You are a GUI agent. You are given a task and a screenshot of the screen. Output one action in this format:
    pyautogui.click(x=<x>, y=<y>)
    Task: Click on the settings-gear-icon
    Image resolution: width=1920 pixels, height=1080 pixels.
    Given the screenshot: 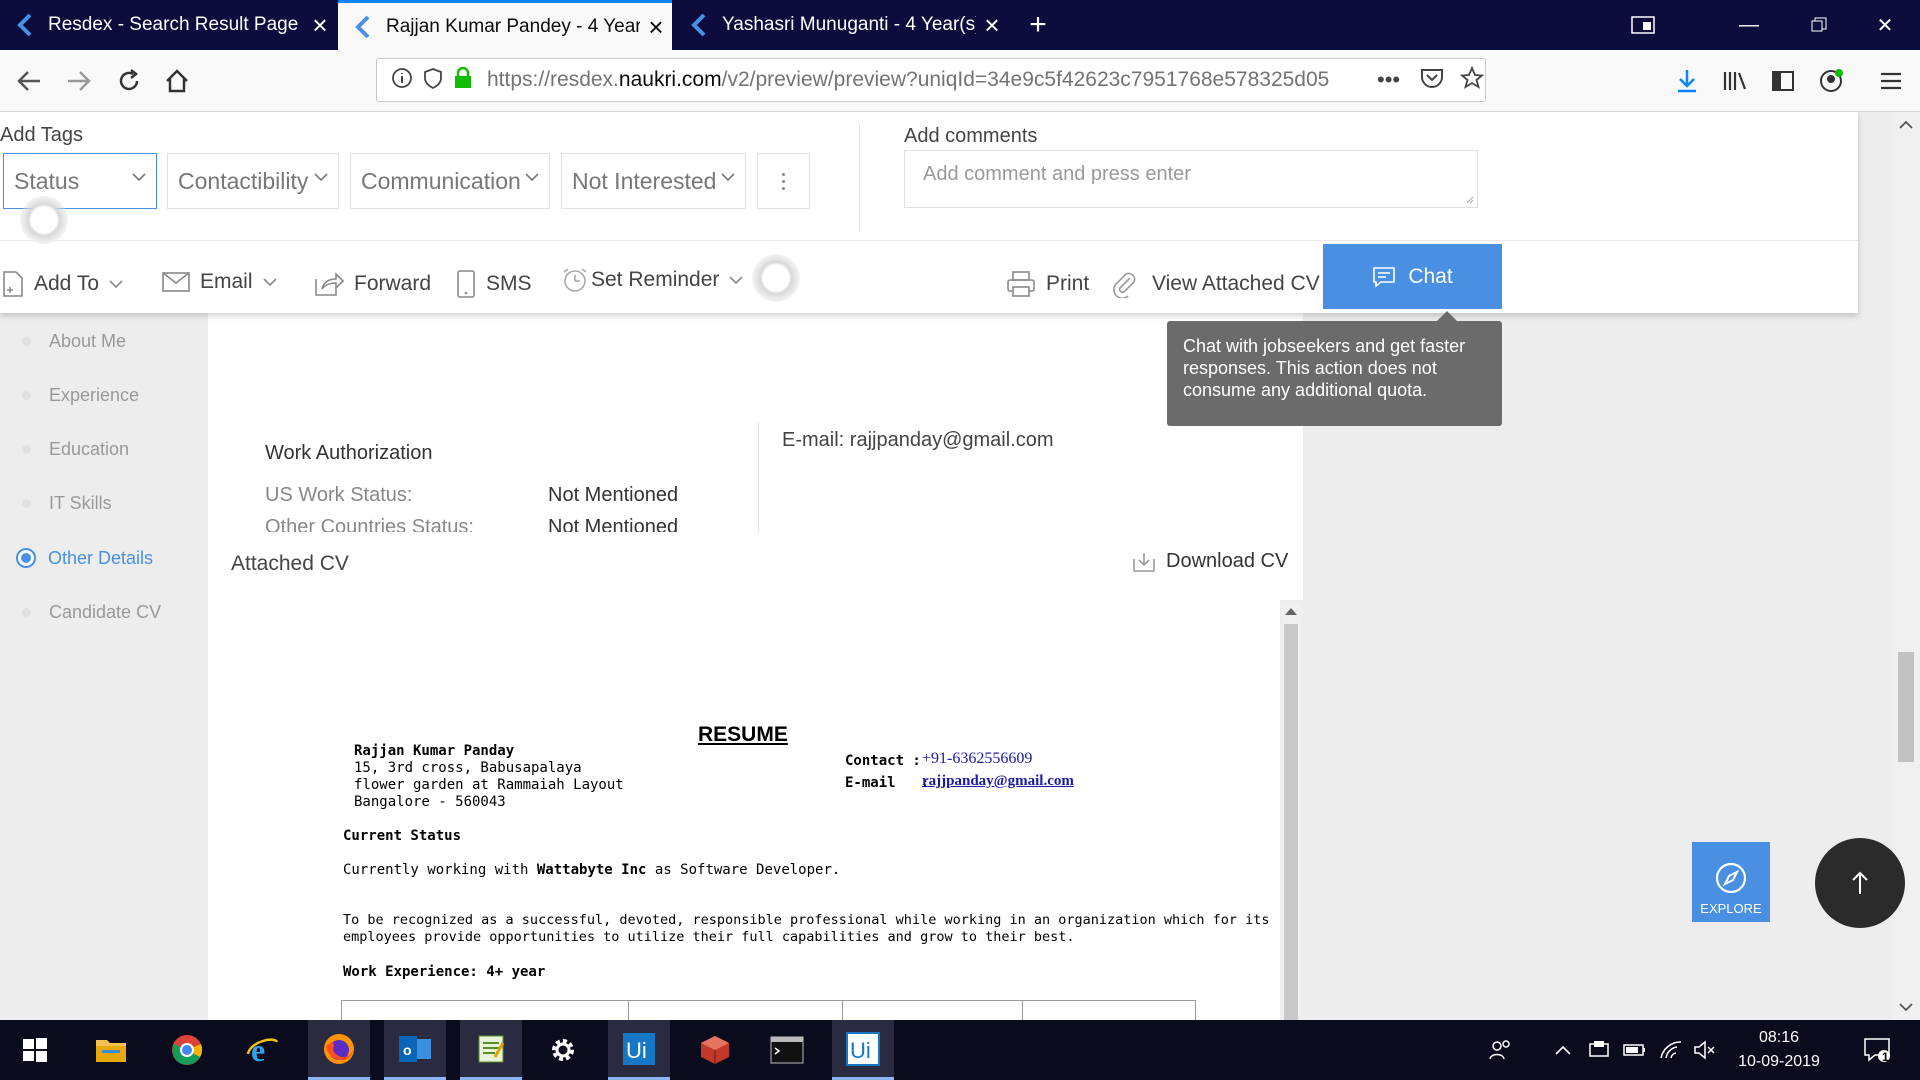 What is the action you would take?
    pyautogui.click(x=563, y=1050)
    